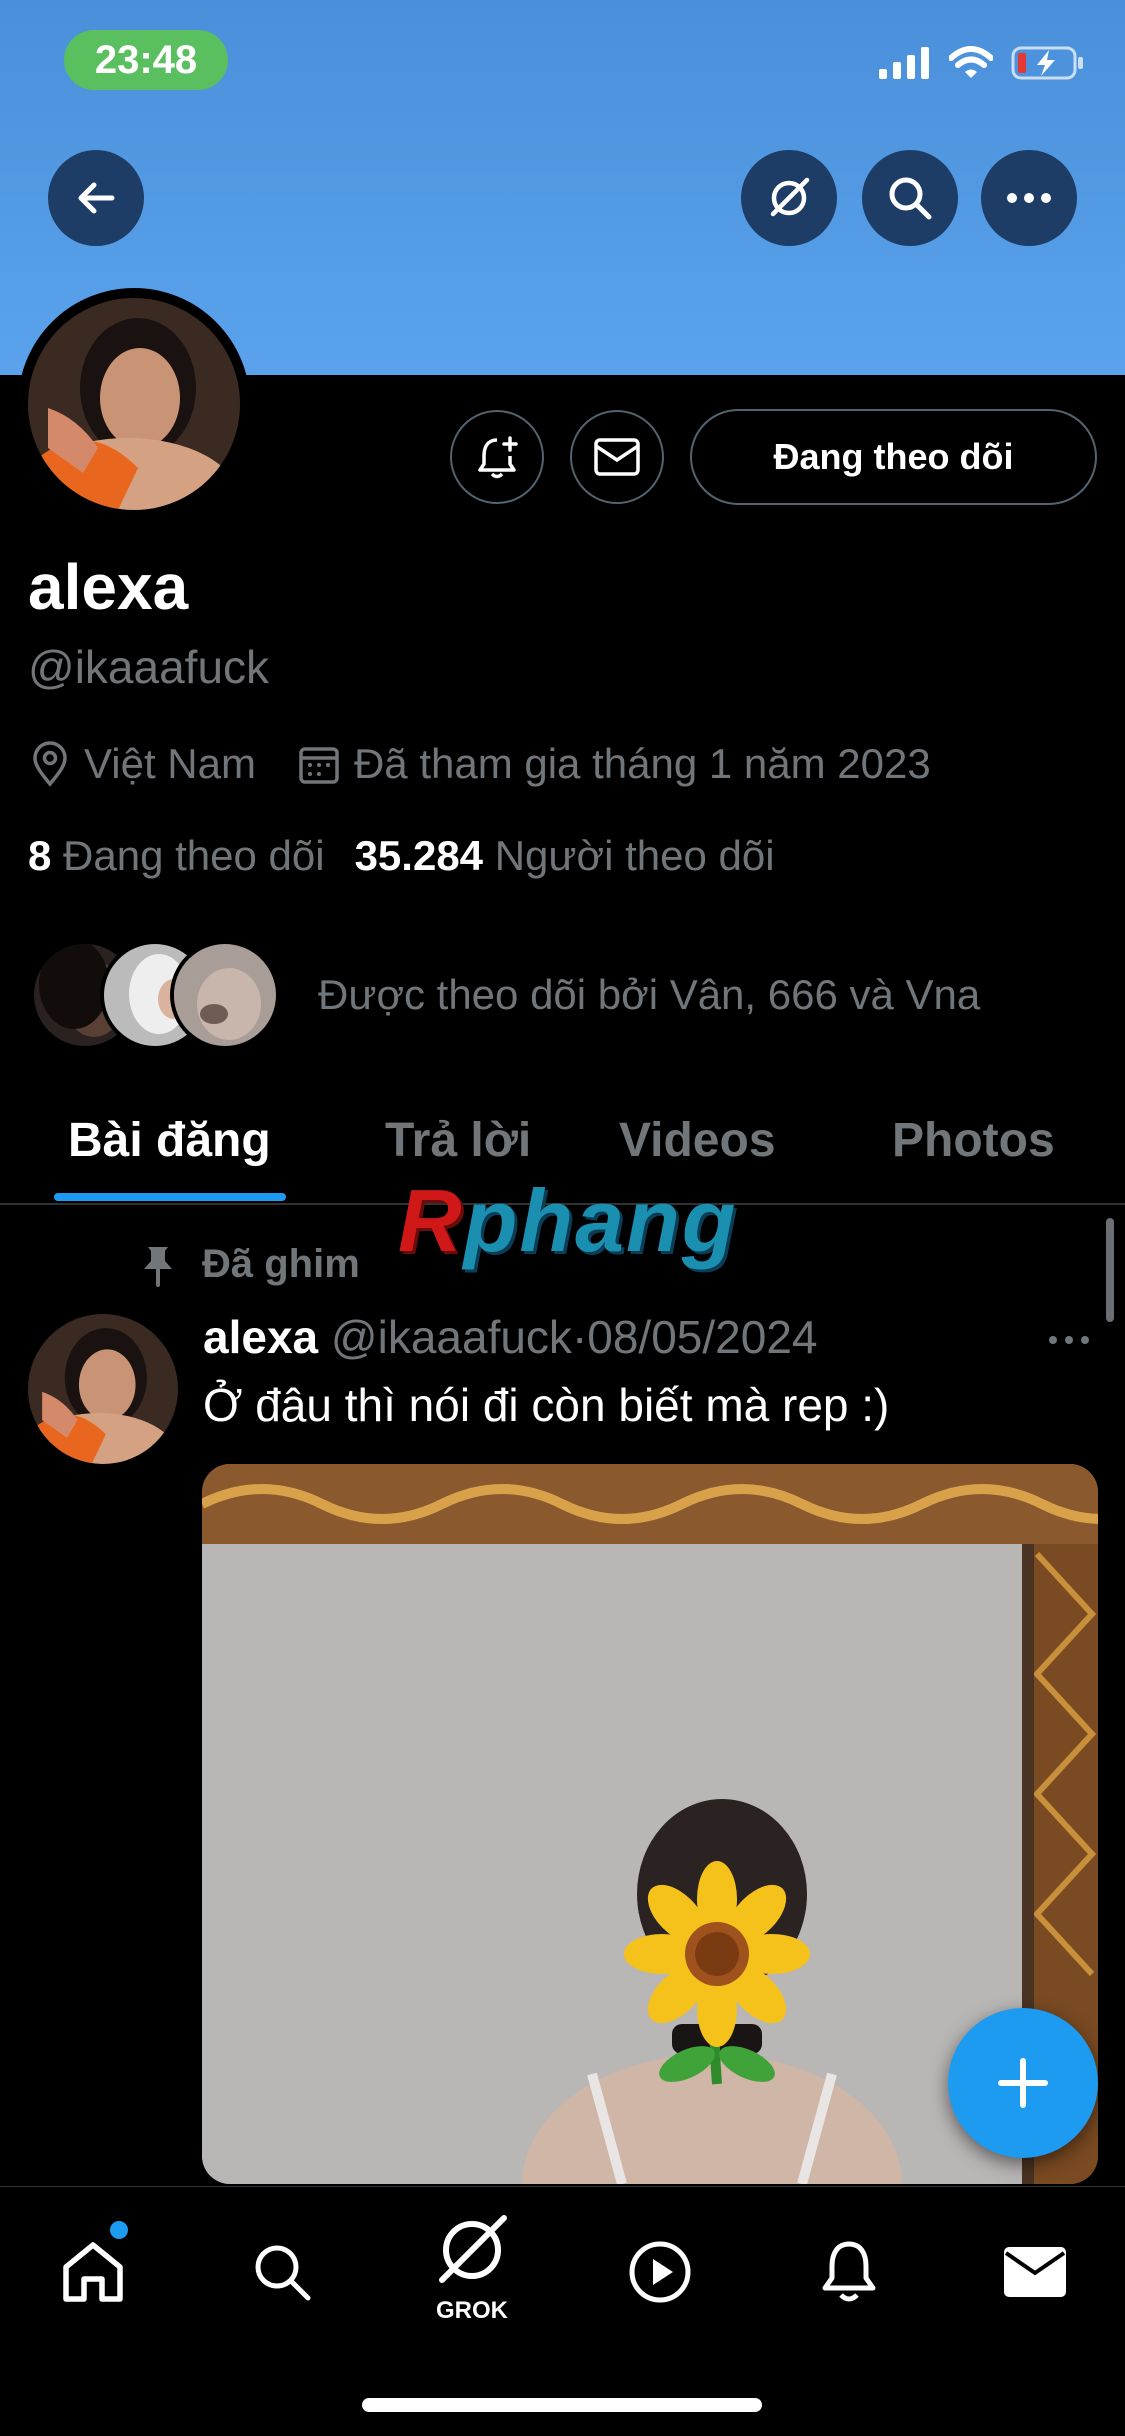  What do you see at coordinates (971, 62) in the screenshot?
I see `wifi-icon` at bounding box center [971, 62].